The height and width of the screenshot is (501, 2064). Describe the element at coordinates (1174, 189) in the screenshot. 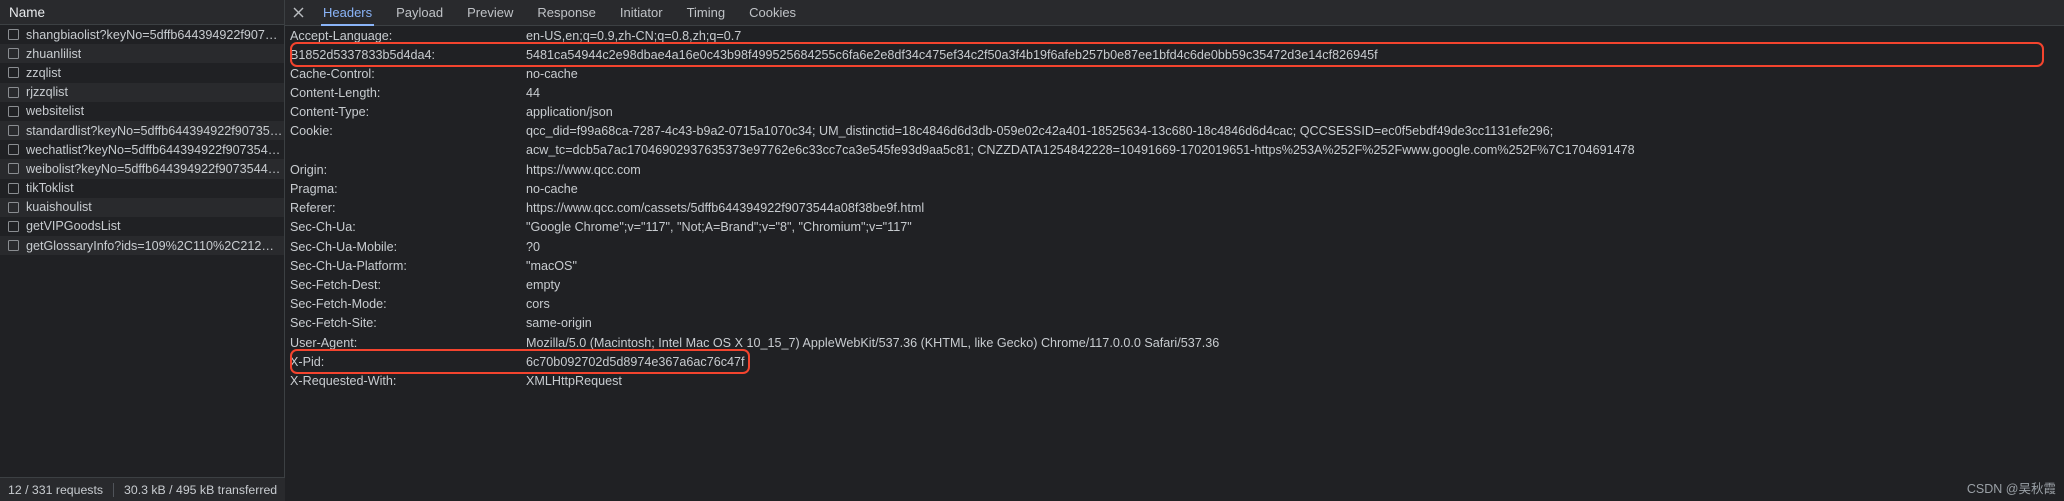

I see `header-row: Pragma: no-cache` at that location.